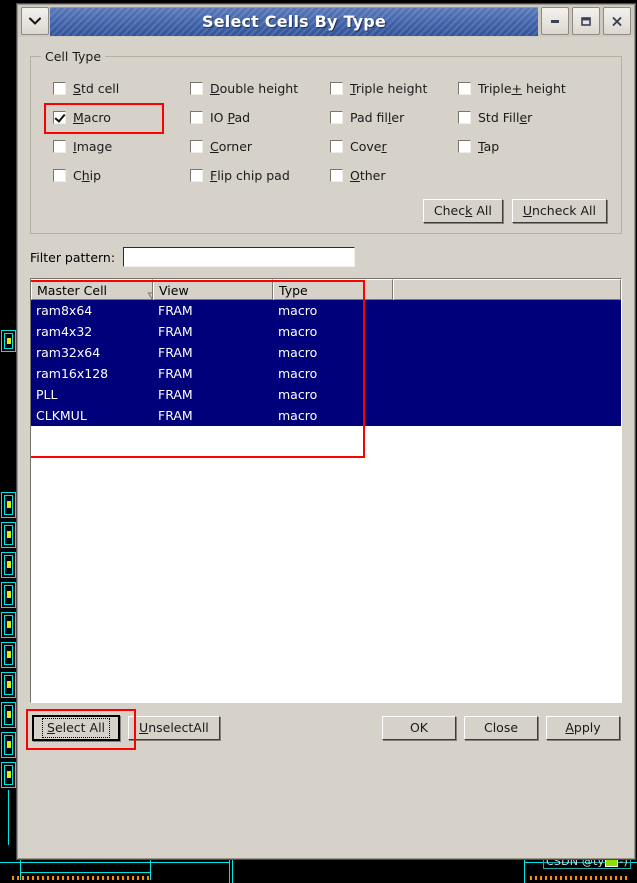 This screenshot has height=883, width=637. Describe the element at coordinates (326, 415) in the screenshot. I see `table-row: CLKMUL FRAM macro` at that location.